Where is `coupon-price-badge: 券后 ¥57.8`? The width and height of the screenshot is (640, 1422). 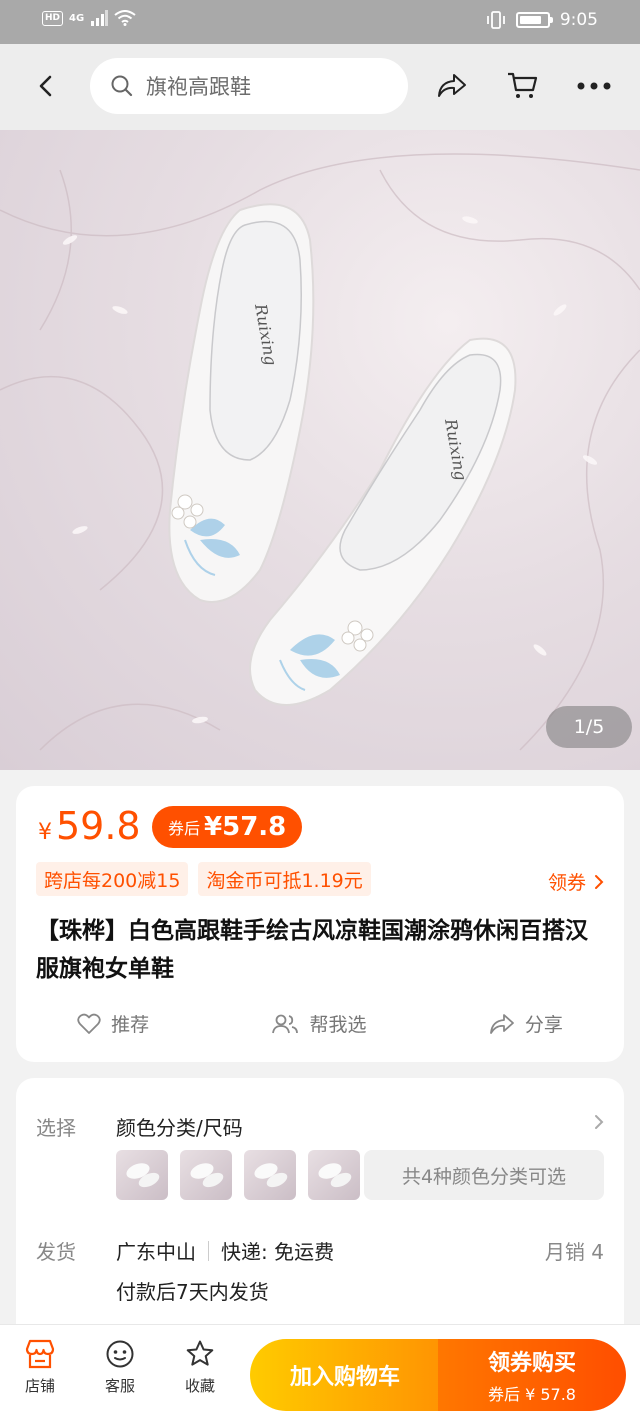 coupon-price-badge: 券后 ¥57.8 is located at coordinates (227, 827).